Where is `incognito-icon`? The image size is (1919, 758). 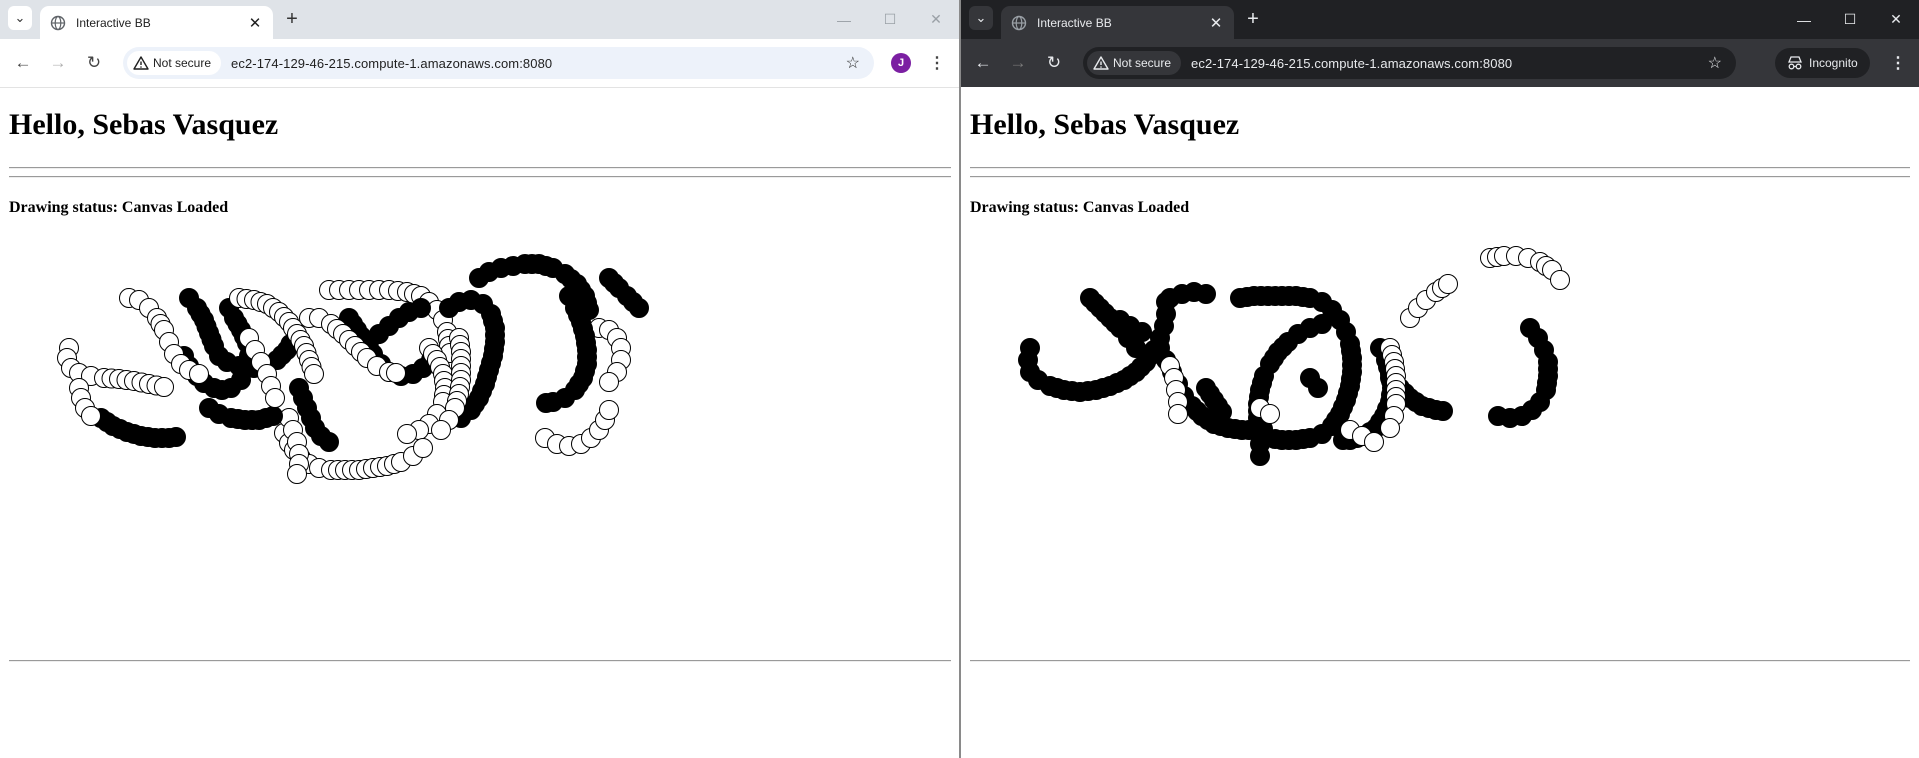
incognito-icon is located at coordinates (1795, 63).